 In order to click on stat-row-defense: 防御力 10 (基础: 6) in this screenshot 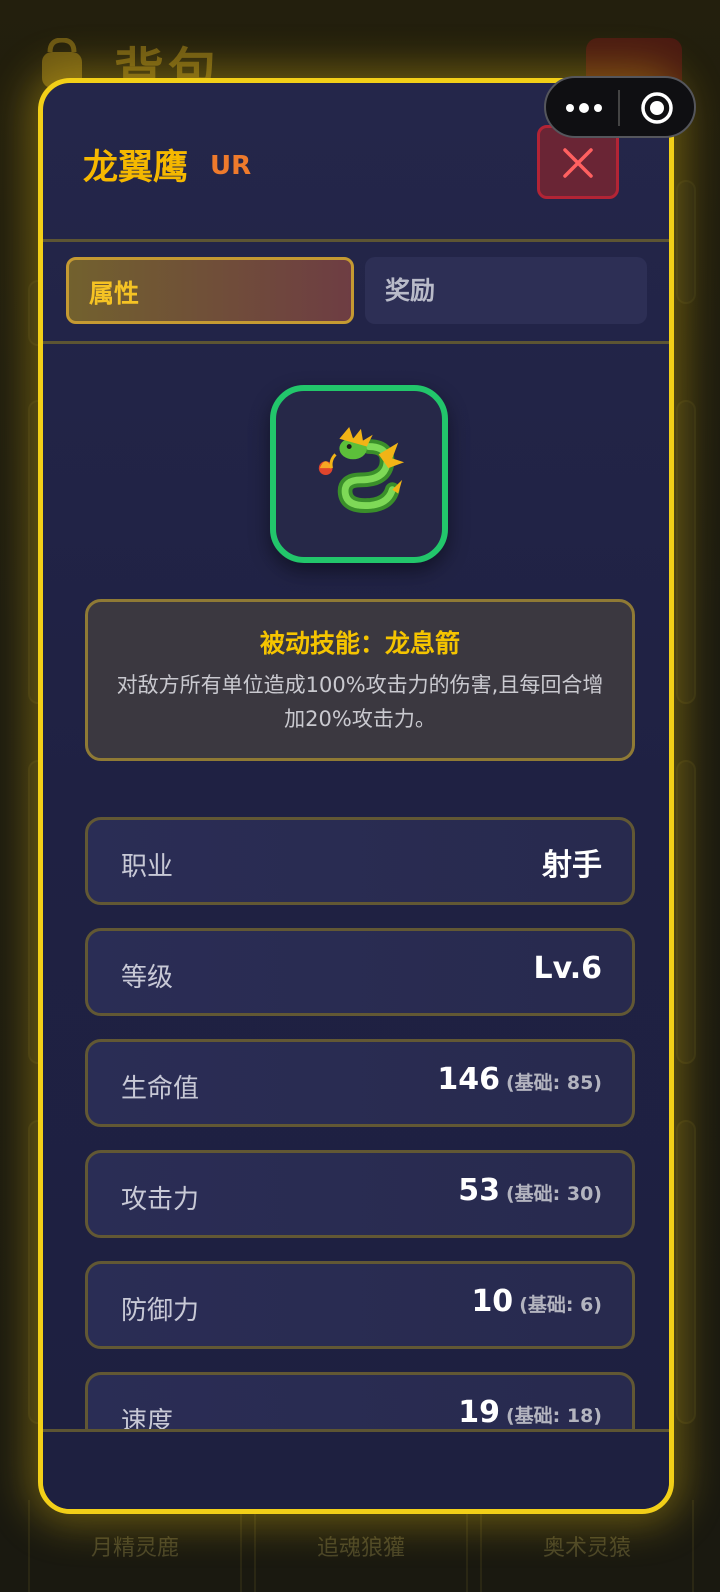, I will do `click(360, 1305)`.